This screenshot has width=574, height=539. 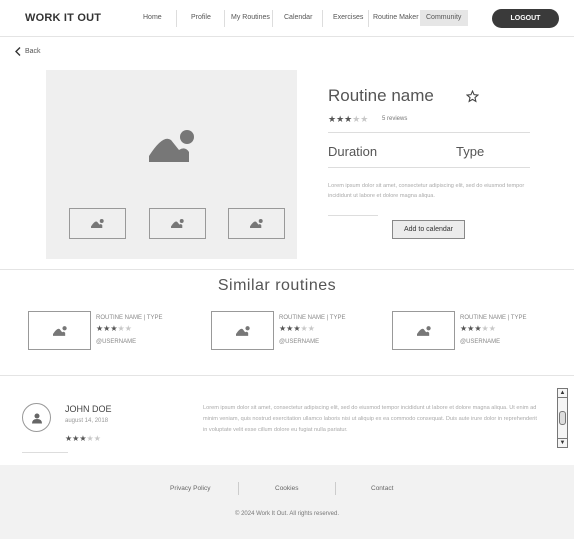 I want to click on review-date: august 14, 2018, so click(x=87, y=421).